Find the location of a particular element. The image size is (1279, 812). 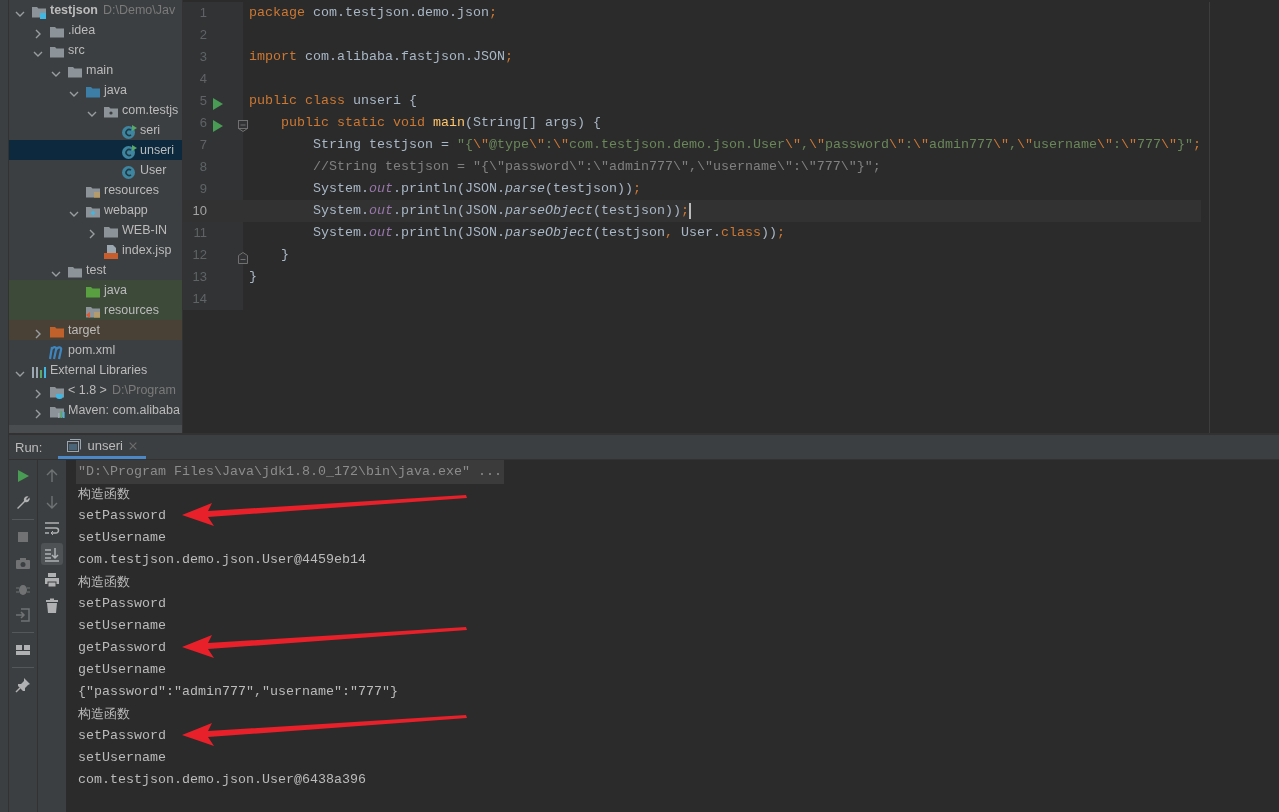

code-line: System.out.println(JSON.parse(testjson)); is located at coordinates (476, 189).